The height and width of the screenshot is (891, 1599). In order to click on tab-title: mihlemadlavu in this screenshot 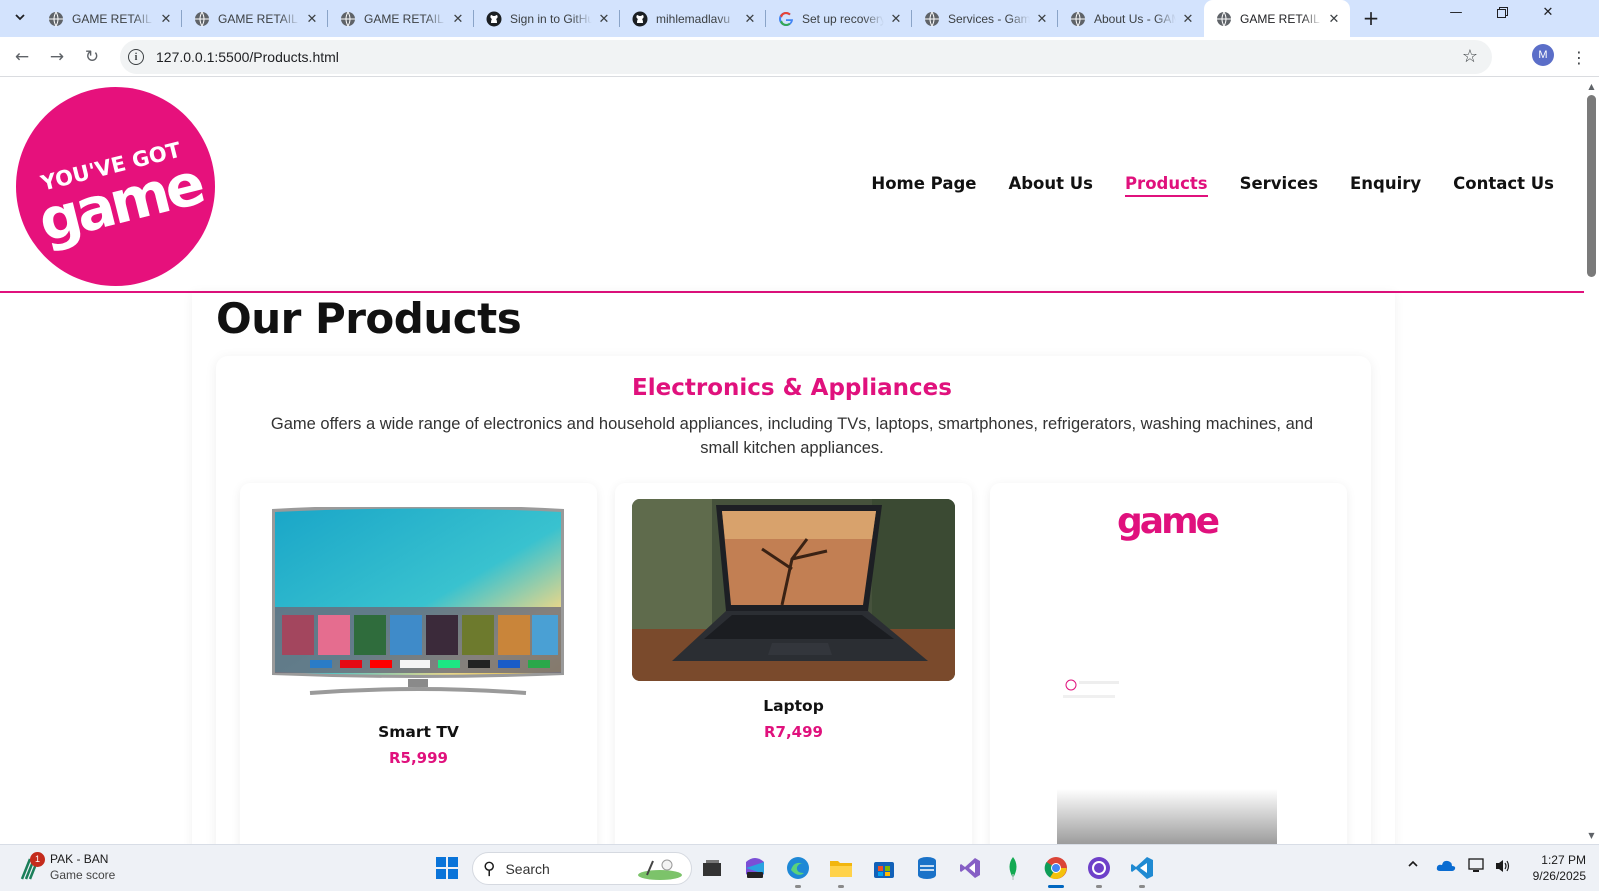, I will do `click(693, 18)`.